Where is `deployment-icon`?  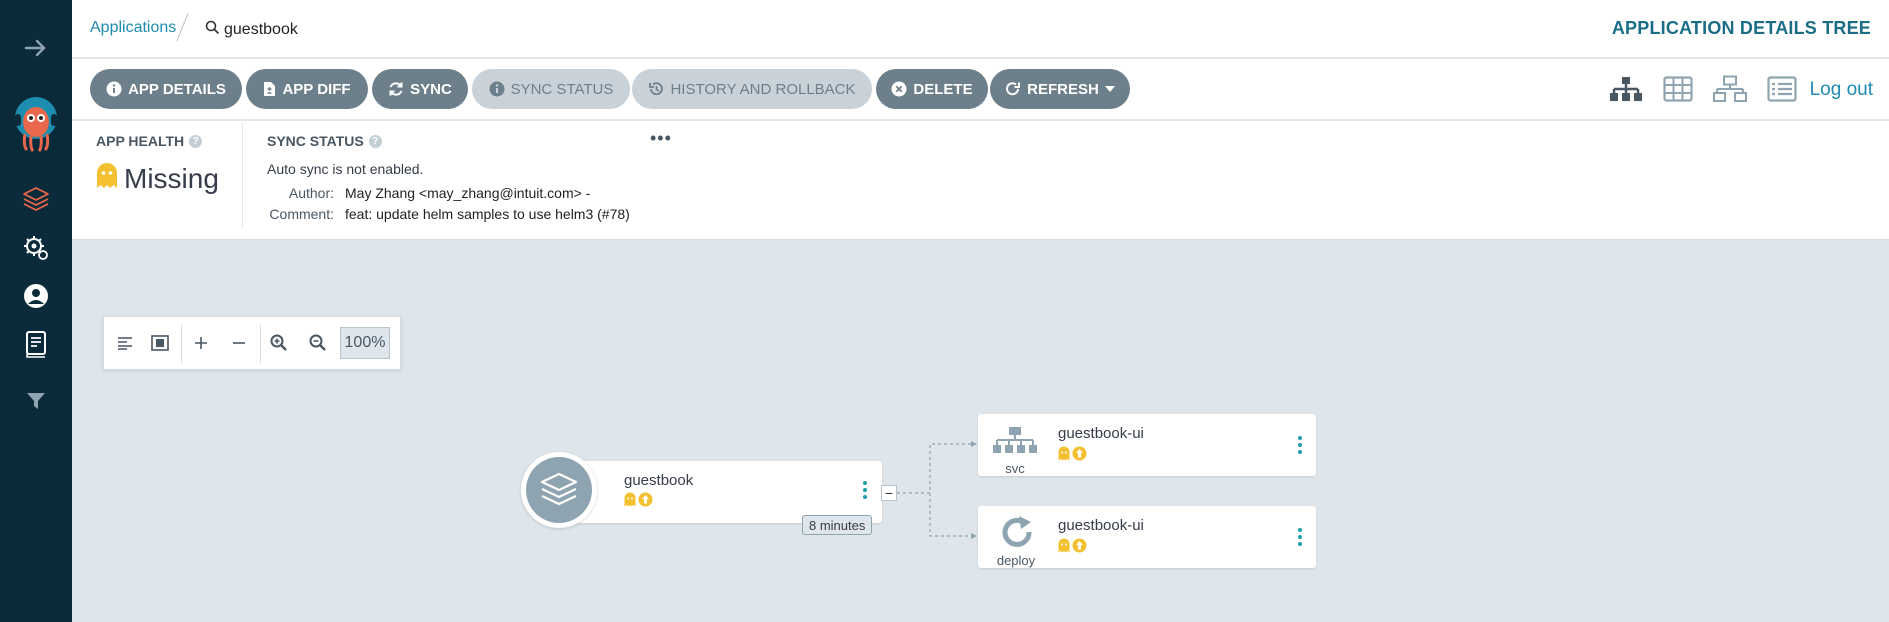 deployment-icon is located at coordinates (1017, 535).